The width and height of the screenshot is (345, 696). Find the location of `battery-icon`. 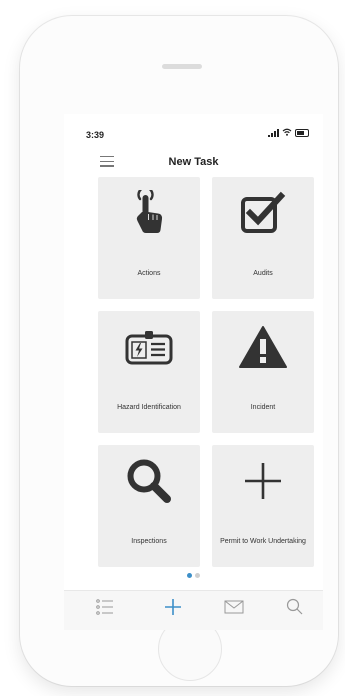

battery-icon is located at coordinates (302, 133).